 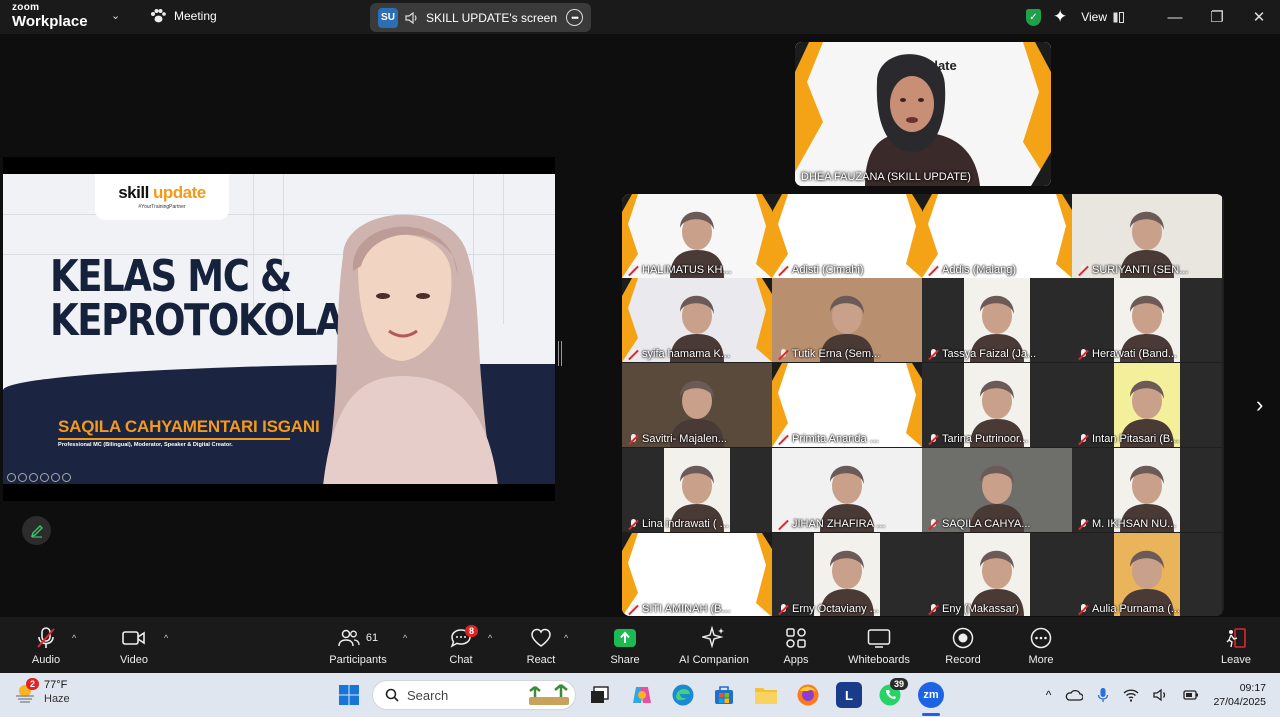 I want to click on audio-options-caret-icon: ^, so click(x=74, y=638).